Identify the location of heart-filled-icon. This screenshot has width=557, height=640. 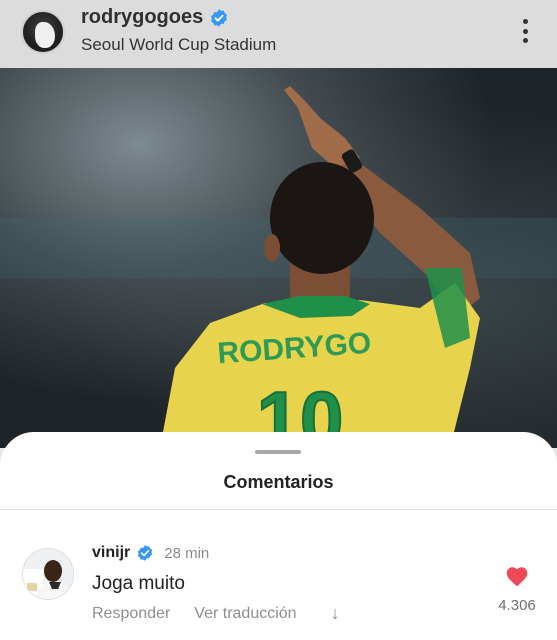
(517, 576).